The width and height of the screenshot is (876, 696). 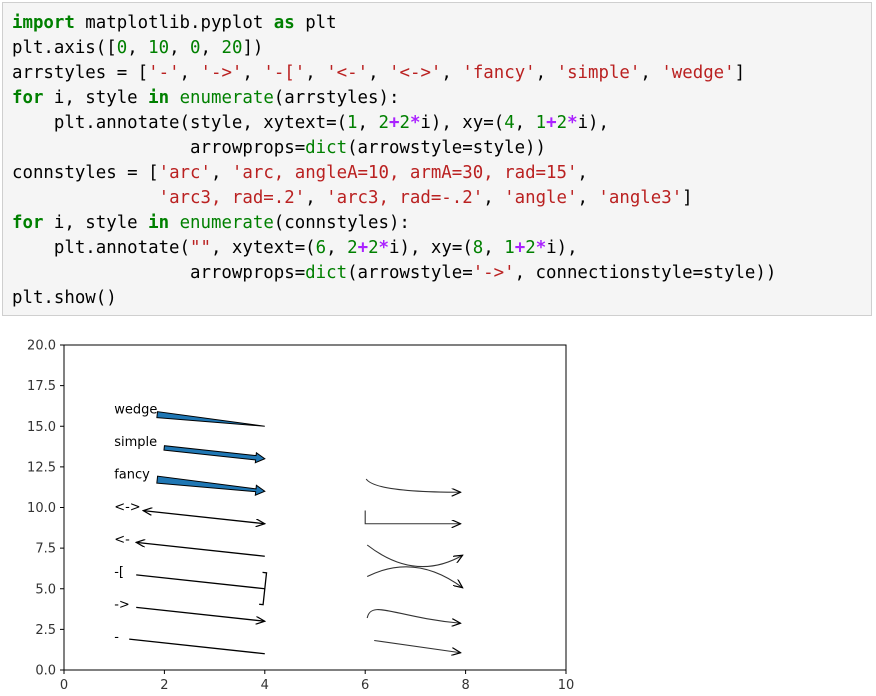 What do you see at coordinates (41, 386) in the screenshot?
I see `y-tick-label: 17.5` at bounding box center [41, 386].